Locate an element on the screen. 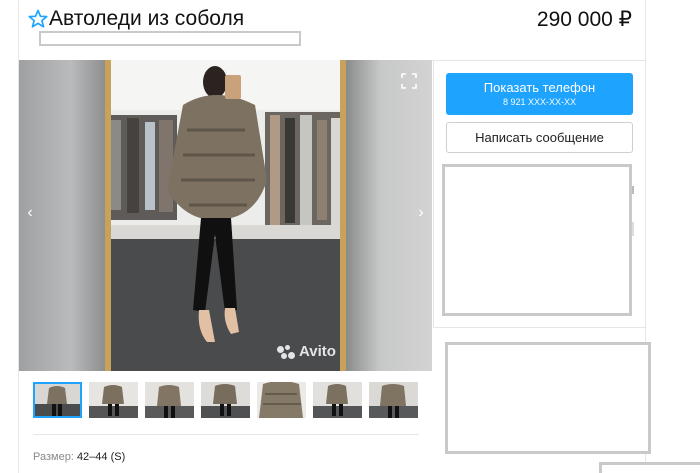 The image size is (700, 473). chevron-right-icon: › is located at coordinates (421, 213).